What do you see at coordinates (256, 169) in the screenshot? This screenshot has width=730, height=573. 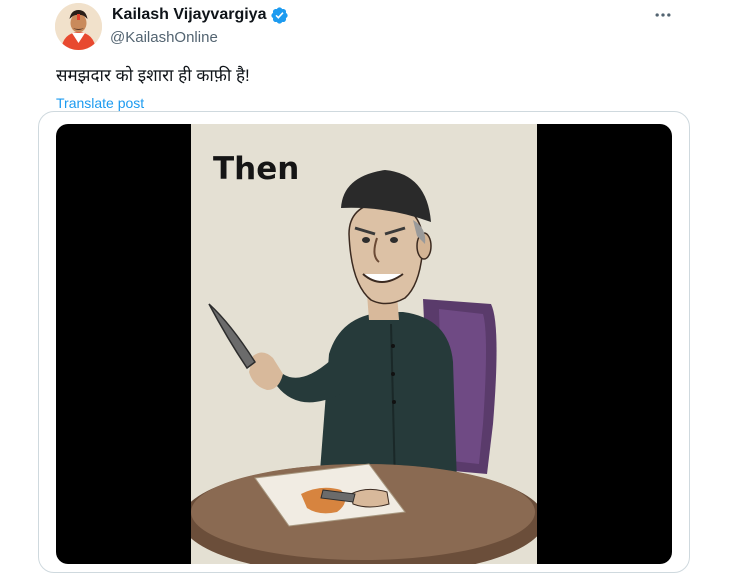 I see `video-caption-text: Then` at bounding box center [256, 169].